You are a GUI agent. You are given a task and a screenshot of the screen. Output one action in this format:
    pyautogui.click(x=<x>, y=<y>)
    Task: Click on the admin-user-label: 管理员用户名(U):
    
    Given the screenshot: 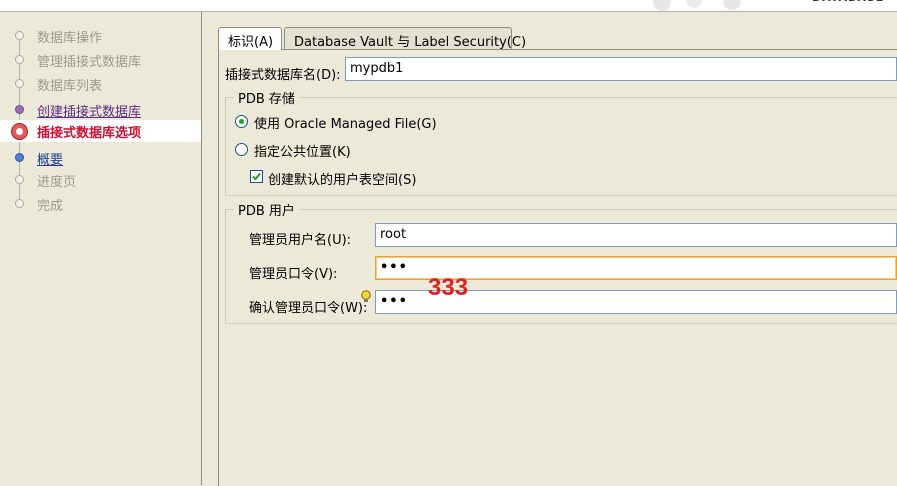 What is the action you would take?
    pyautogui.click(x=300, y=240)
    